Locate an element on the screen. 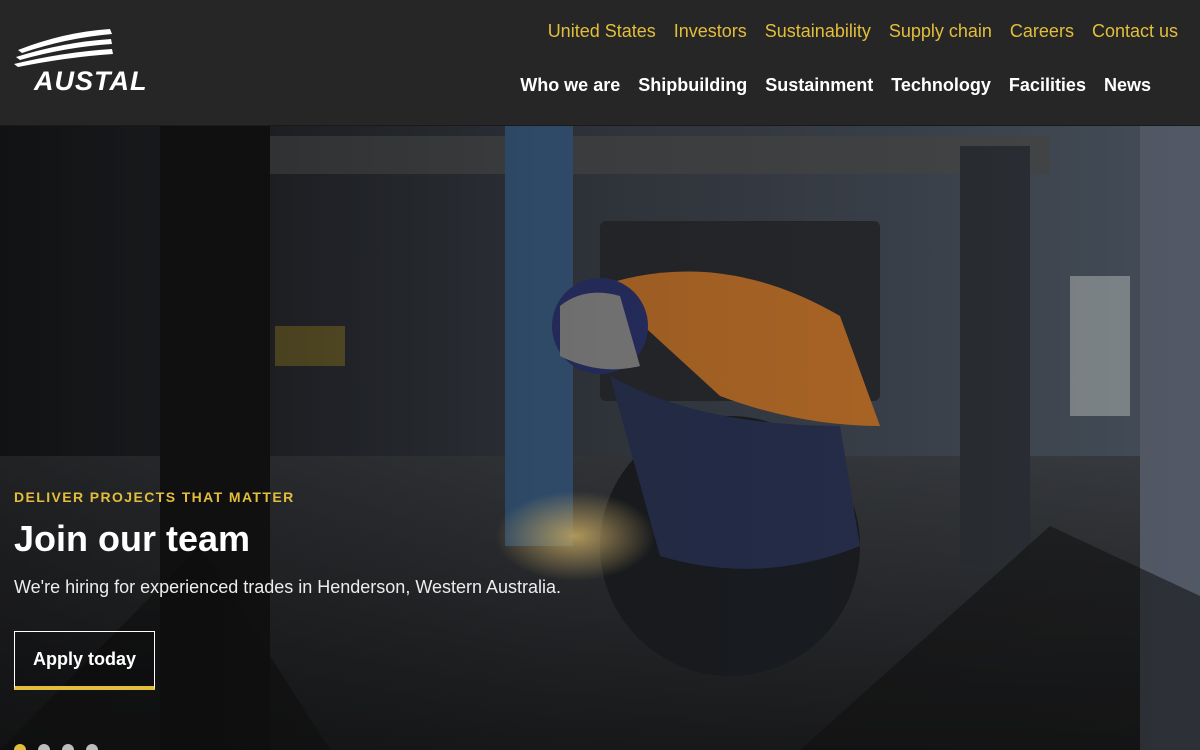 The width and height of the screenshot is (1200, 750). util-link-careers: Careers is located at coordinates (1042, 31).